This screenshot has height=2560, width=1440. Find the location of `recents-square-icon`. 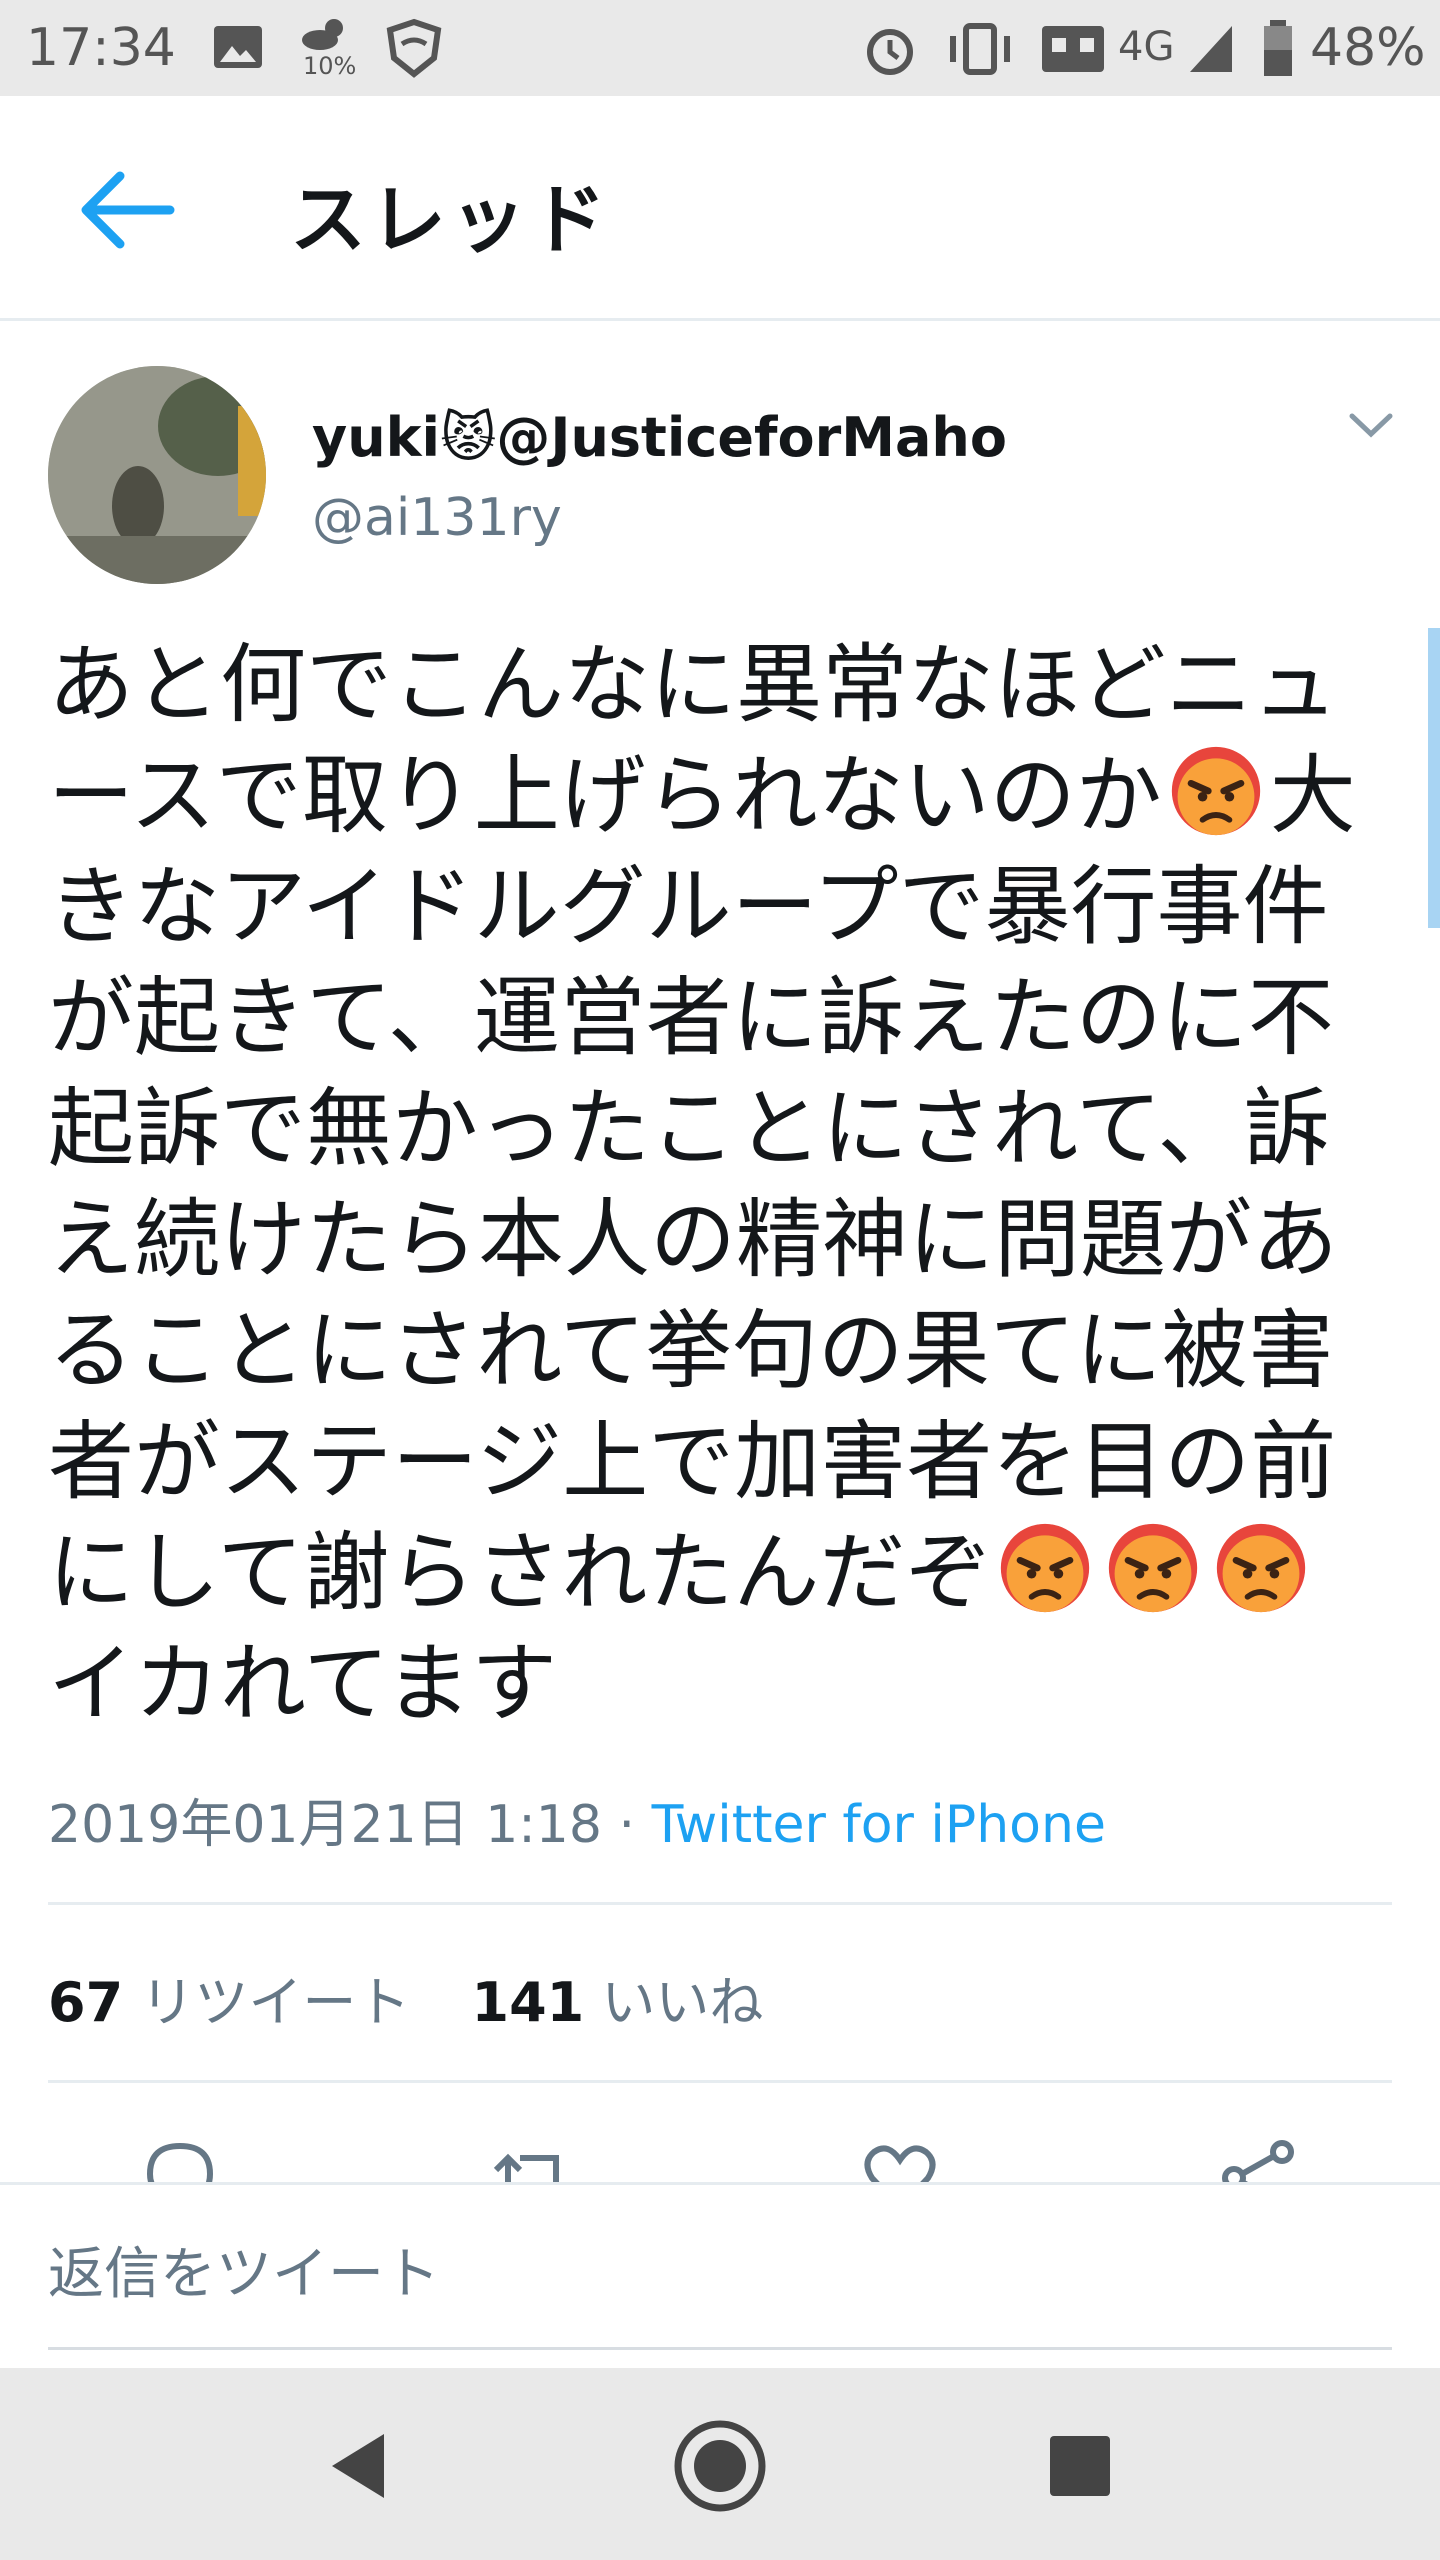

recents-square-icon is located at coordinates (1080, 2466).